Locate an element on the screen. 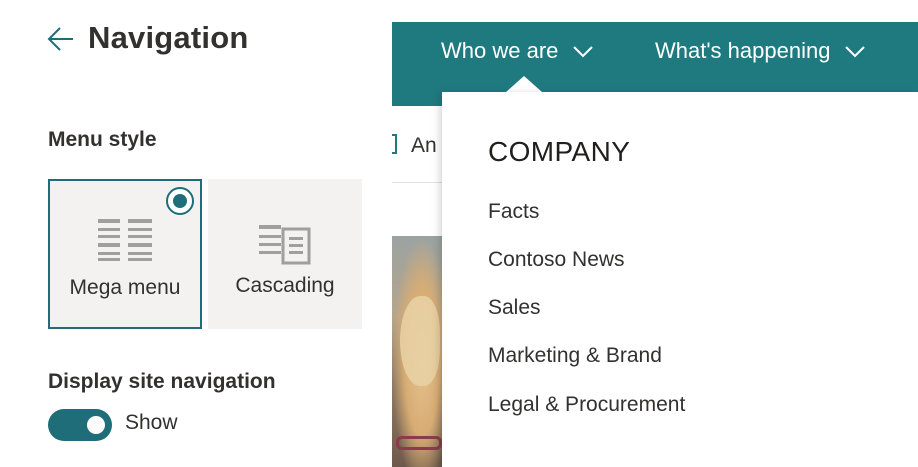 Image resolution: width=918 pixels, height=467 pixels. cascading-option: Cascading is located at coordinates (285, 254).